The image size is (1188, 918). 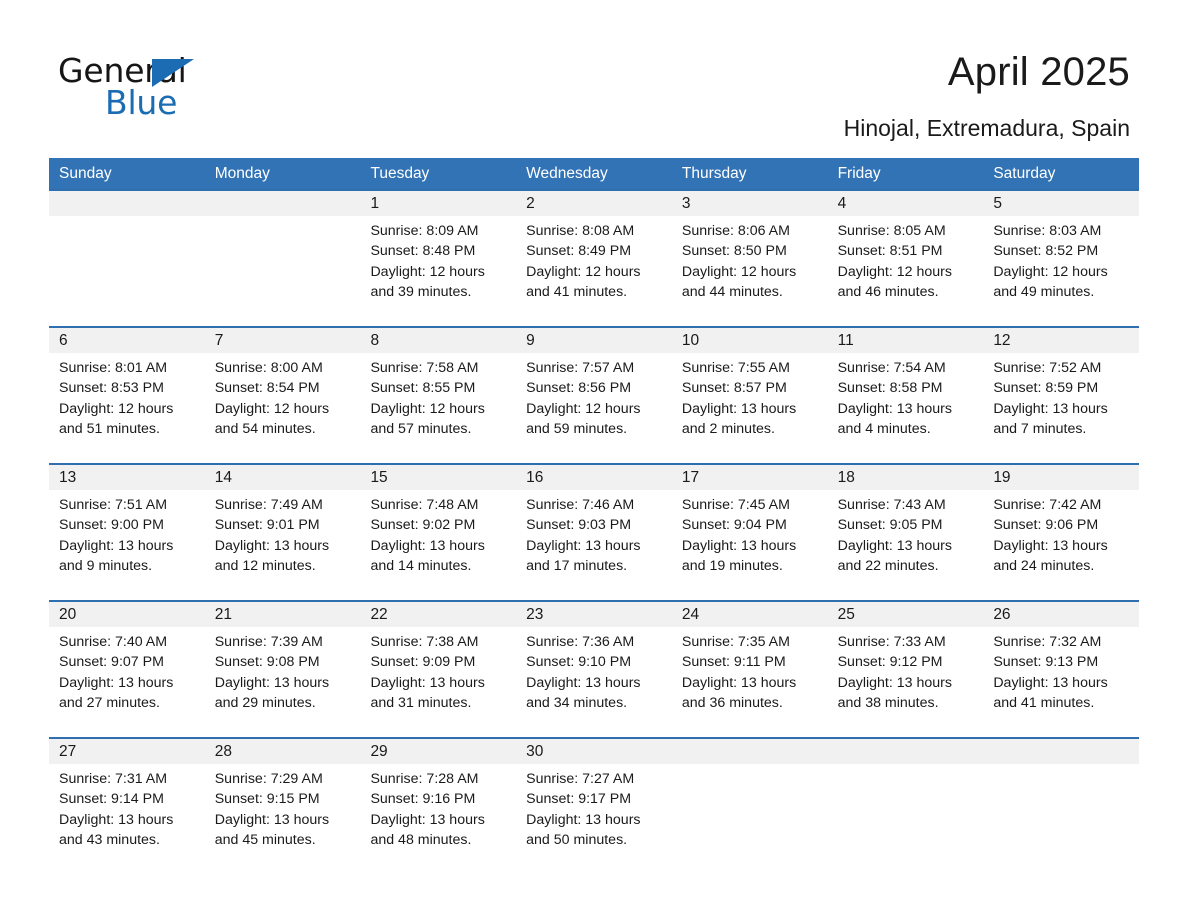 I want to click on day-number: 15, so click(x=438, y=477).